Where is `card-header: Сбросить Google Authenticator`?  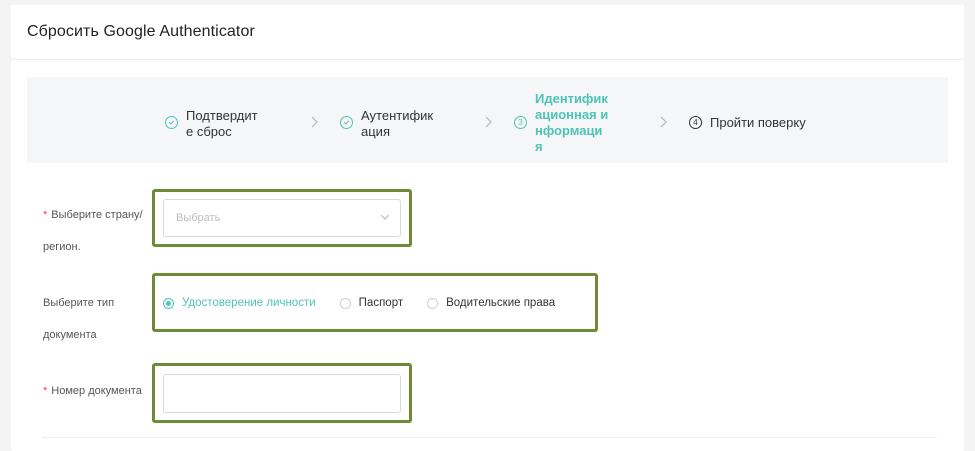 card-header: Сбросить Google Authenticator is located at coordinates (487, 32).